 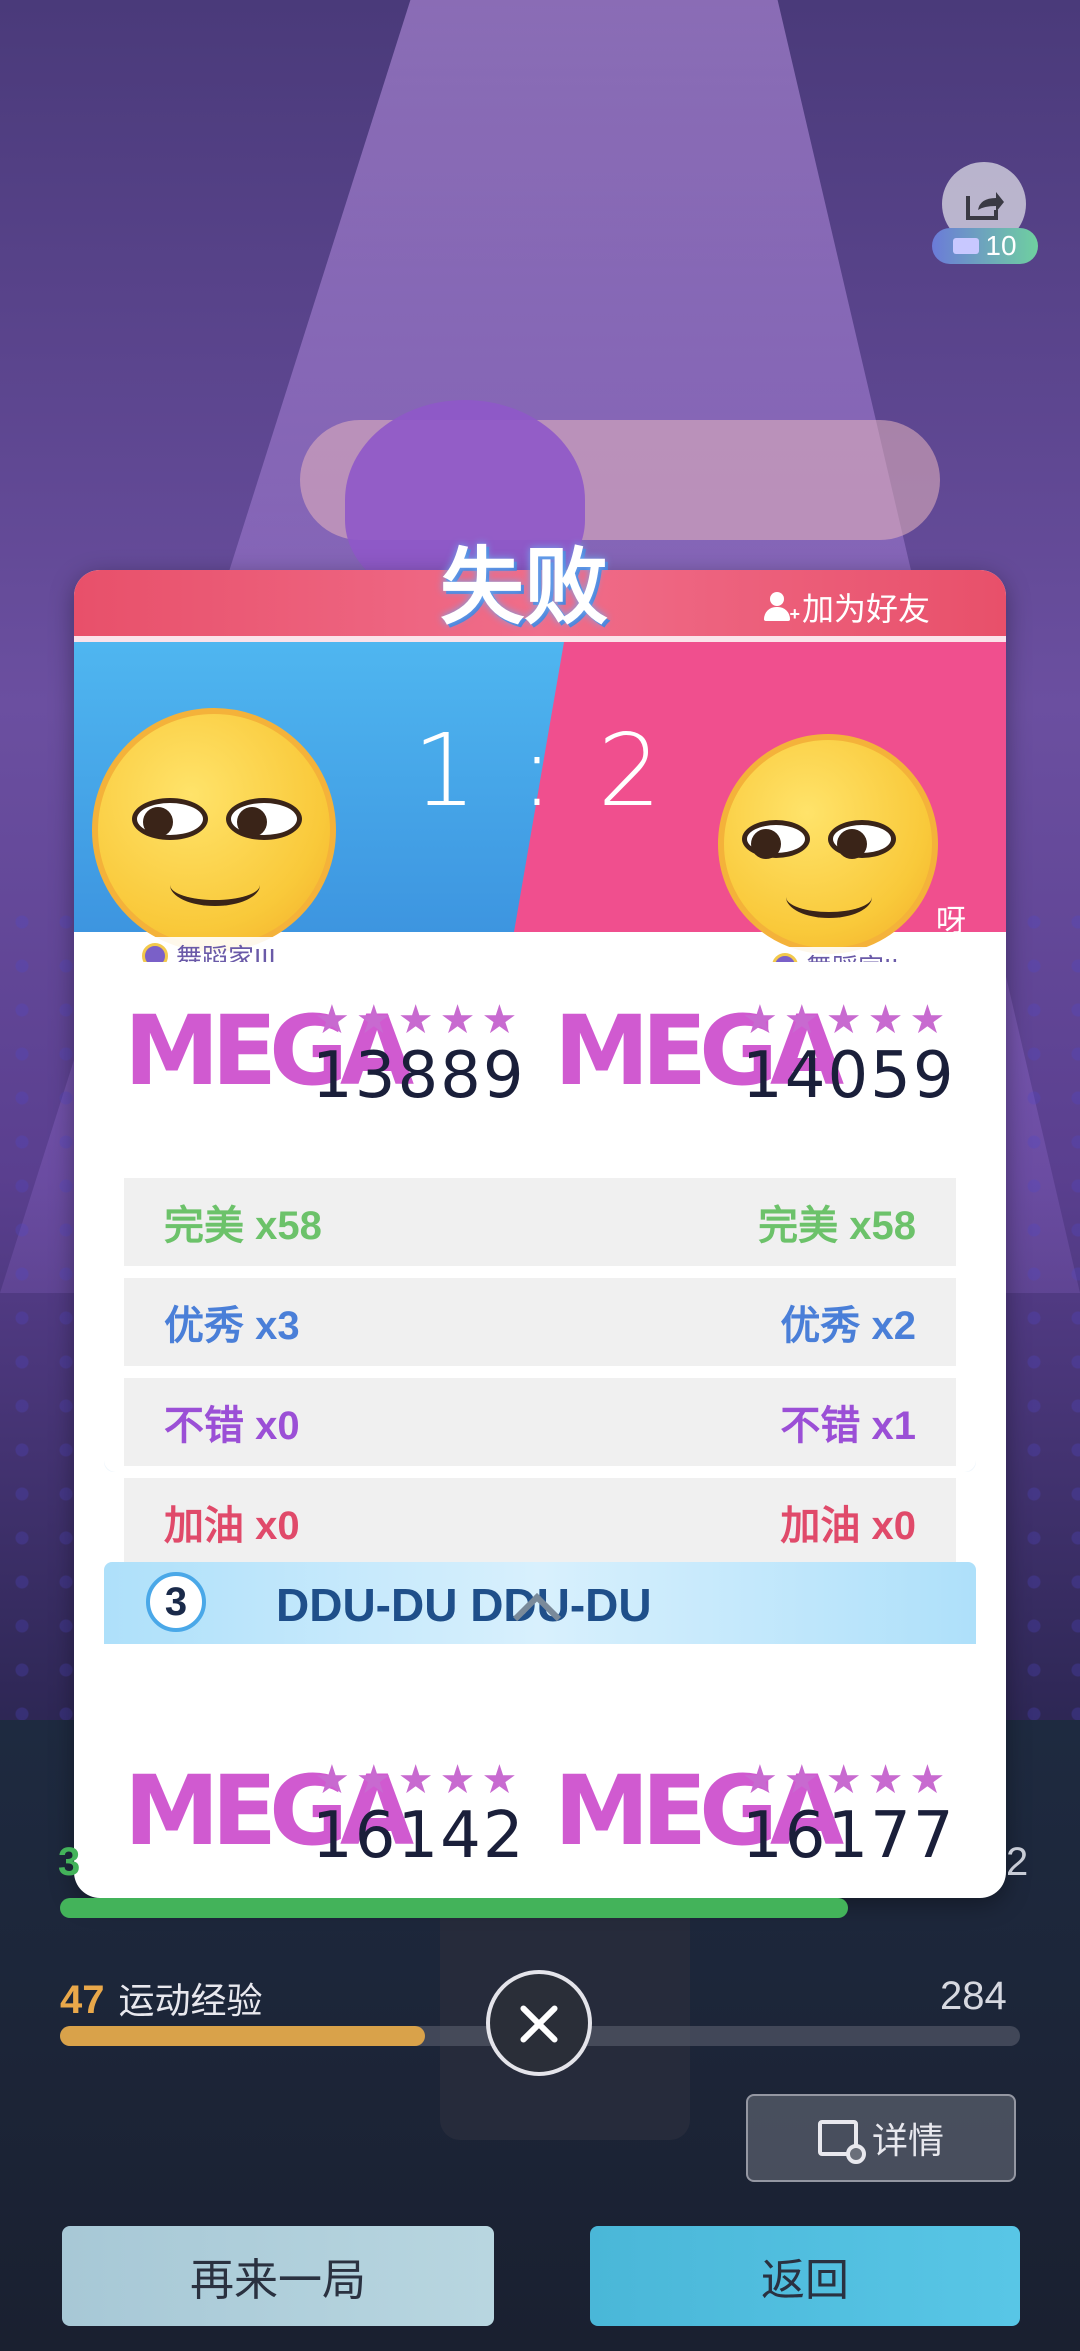 I want to click on right-score: 16177, so click(x=849, y=1836).